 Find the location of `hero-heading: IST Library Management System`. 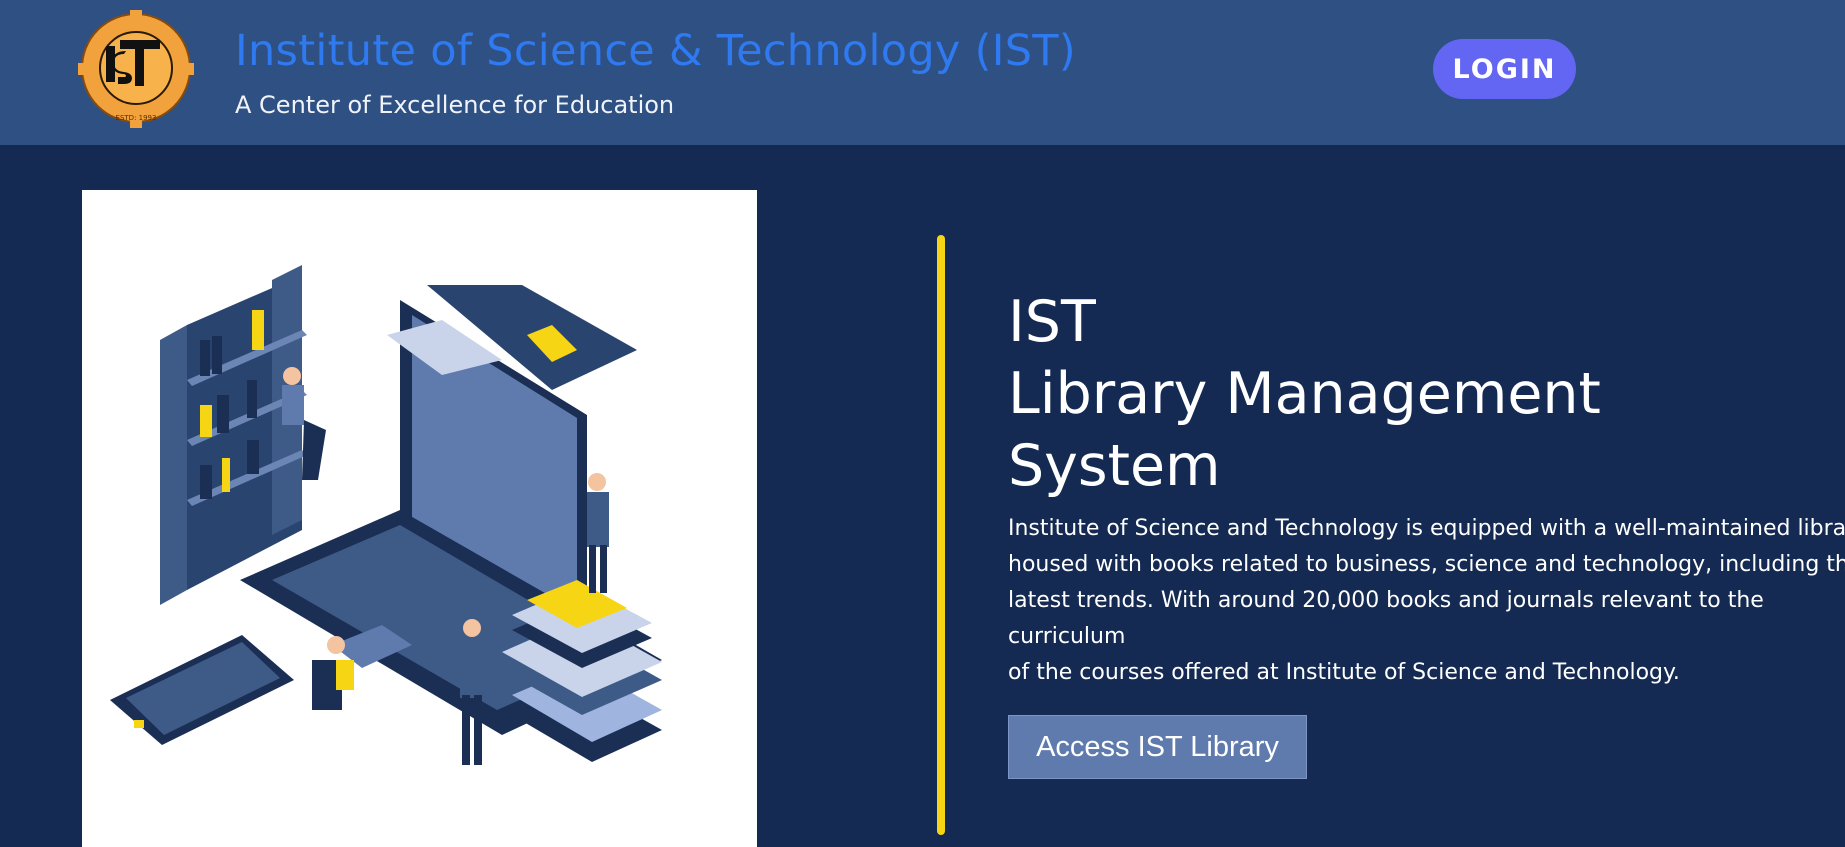

hero-heading: IST Library Management System is located at coordinates (1304, 394).